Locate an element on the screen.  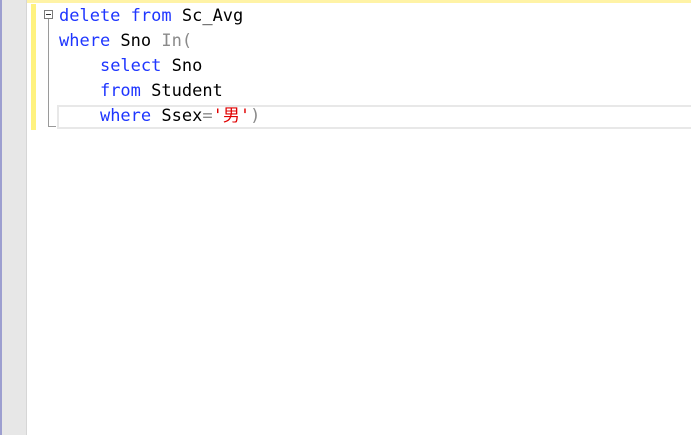
code-line: from Student is located at coordinates (159, 91).